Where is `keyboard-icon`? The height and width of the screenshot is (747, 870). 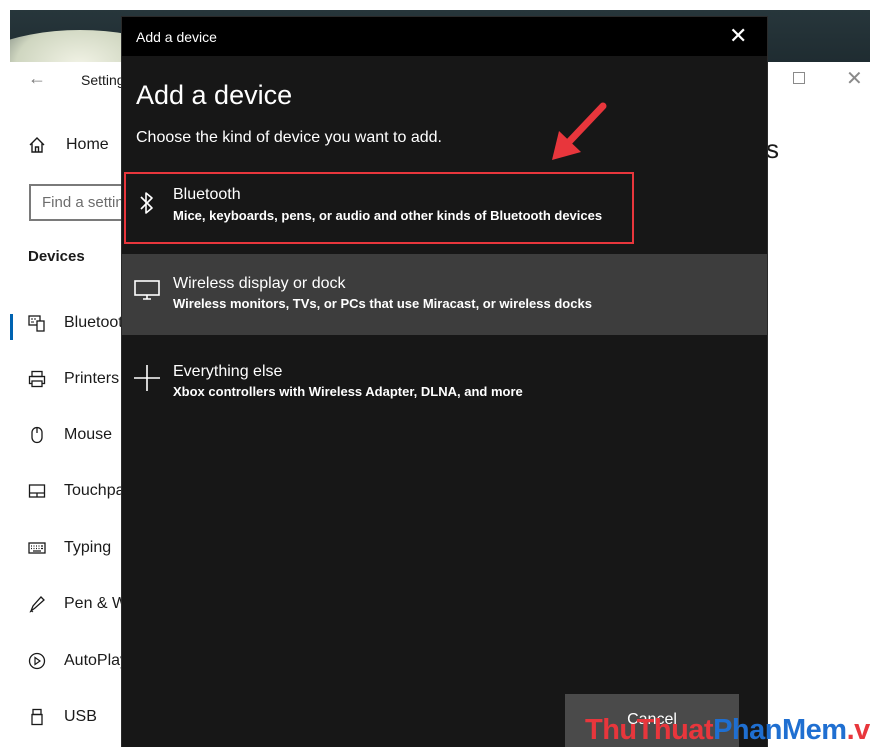 keyboard-icon is located at coordinates (37, 548).